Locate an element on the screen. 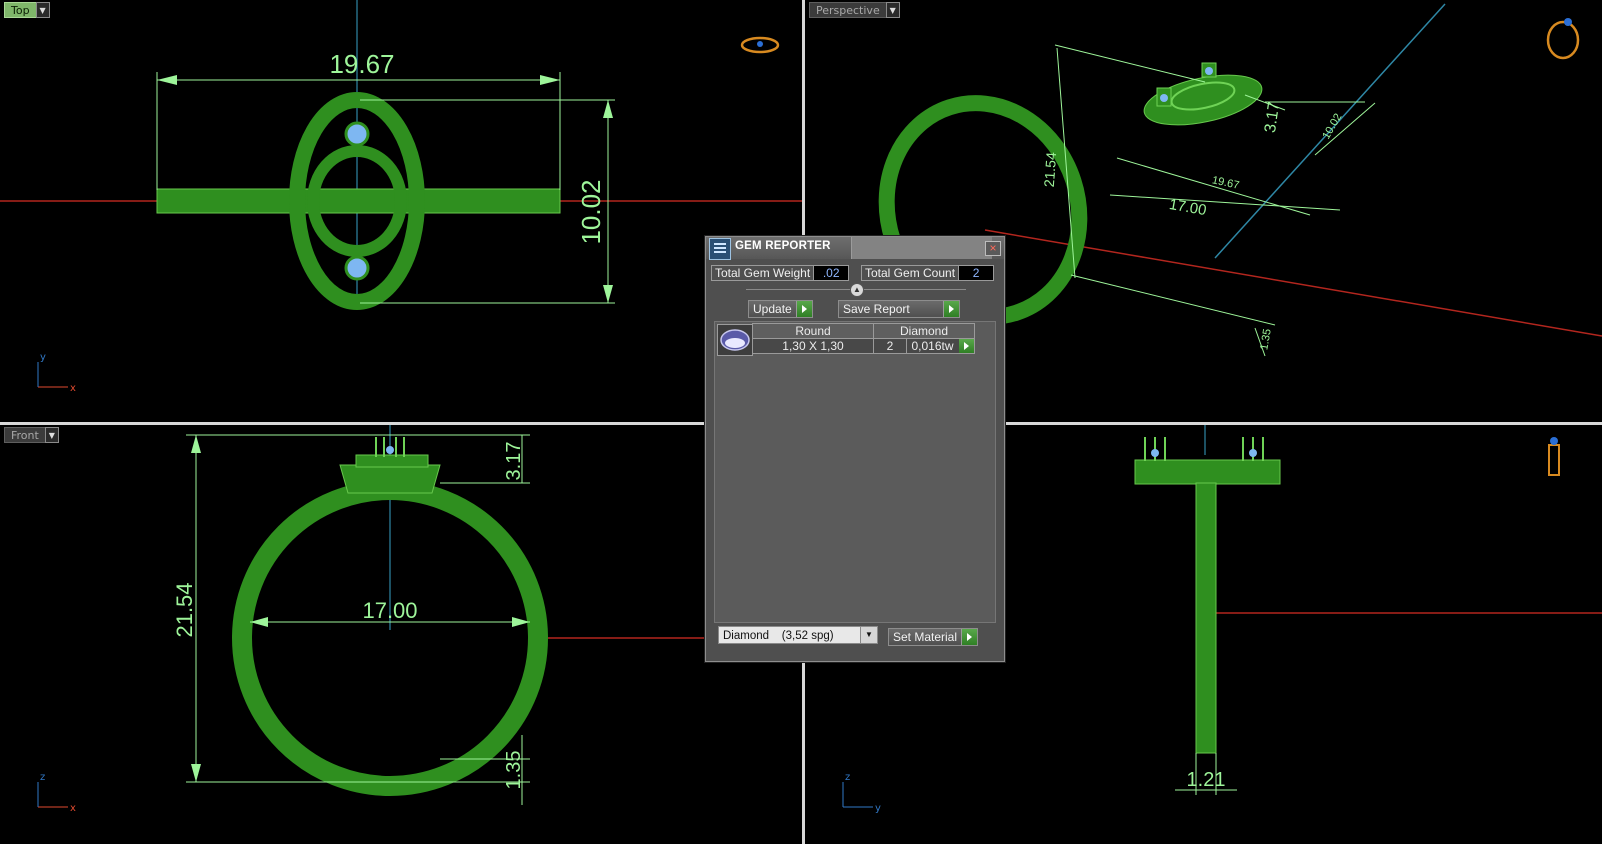 The height and width of the screenshot is (844, 1602). viewport-perspective-label: Perspective ▼ is located at coordinates (854, 10).